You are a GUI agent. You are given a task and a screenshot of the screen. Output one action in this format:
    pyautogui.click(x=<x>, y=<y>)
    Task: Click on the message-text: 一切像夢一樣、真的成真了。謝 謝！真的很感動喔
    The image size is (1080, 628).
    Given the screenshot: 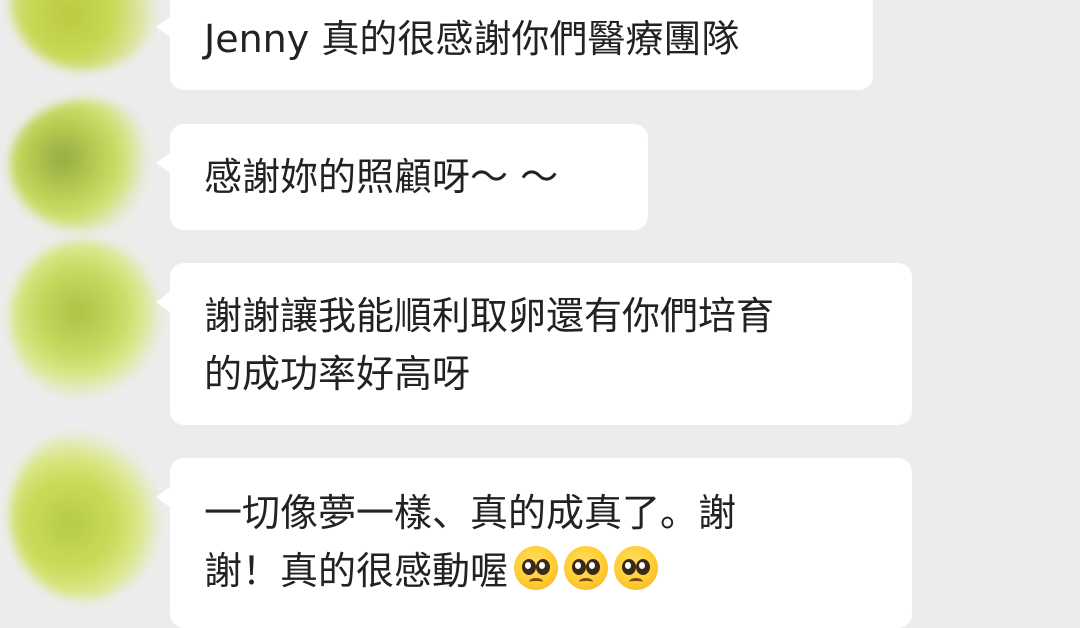 What is the action you would take?
    pyautogui.click(x=470, y=542)
    